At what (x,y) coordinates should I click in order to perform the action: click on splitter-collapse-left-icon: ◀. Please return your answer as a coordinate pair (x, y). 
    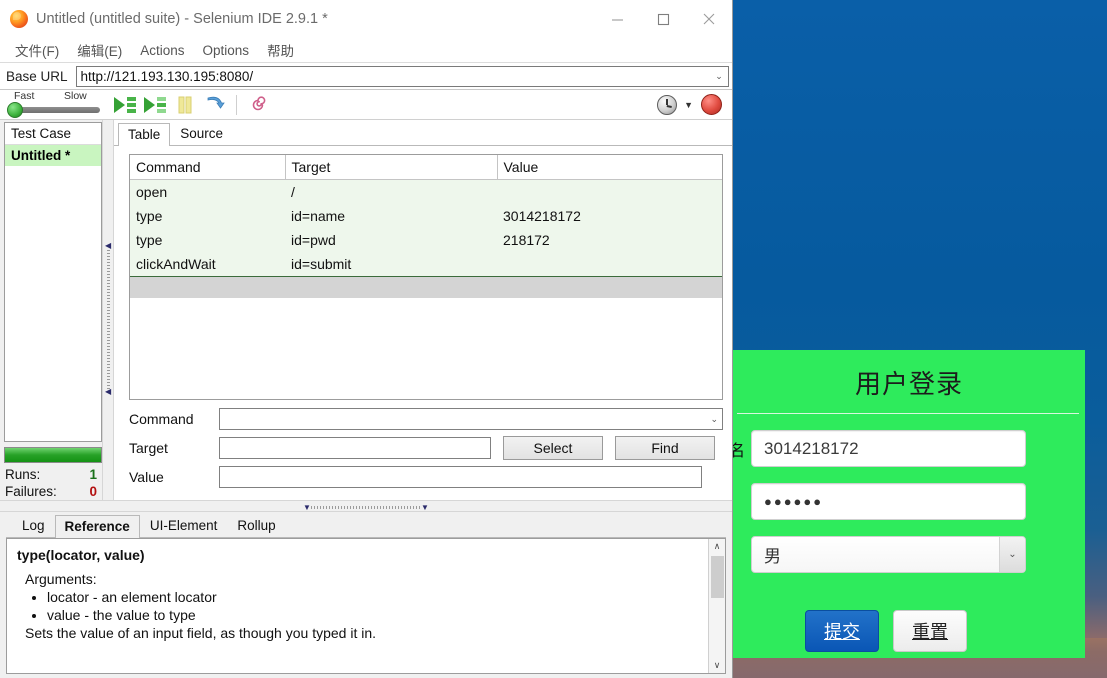
    Looking at the image, I should click on (108, 245).